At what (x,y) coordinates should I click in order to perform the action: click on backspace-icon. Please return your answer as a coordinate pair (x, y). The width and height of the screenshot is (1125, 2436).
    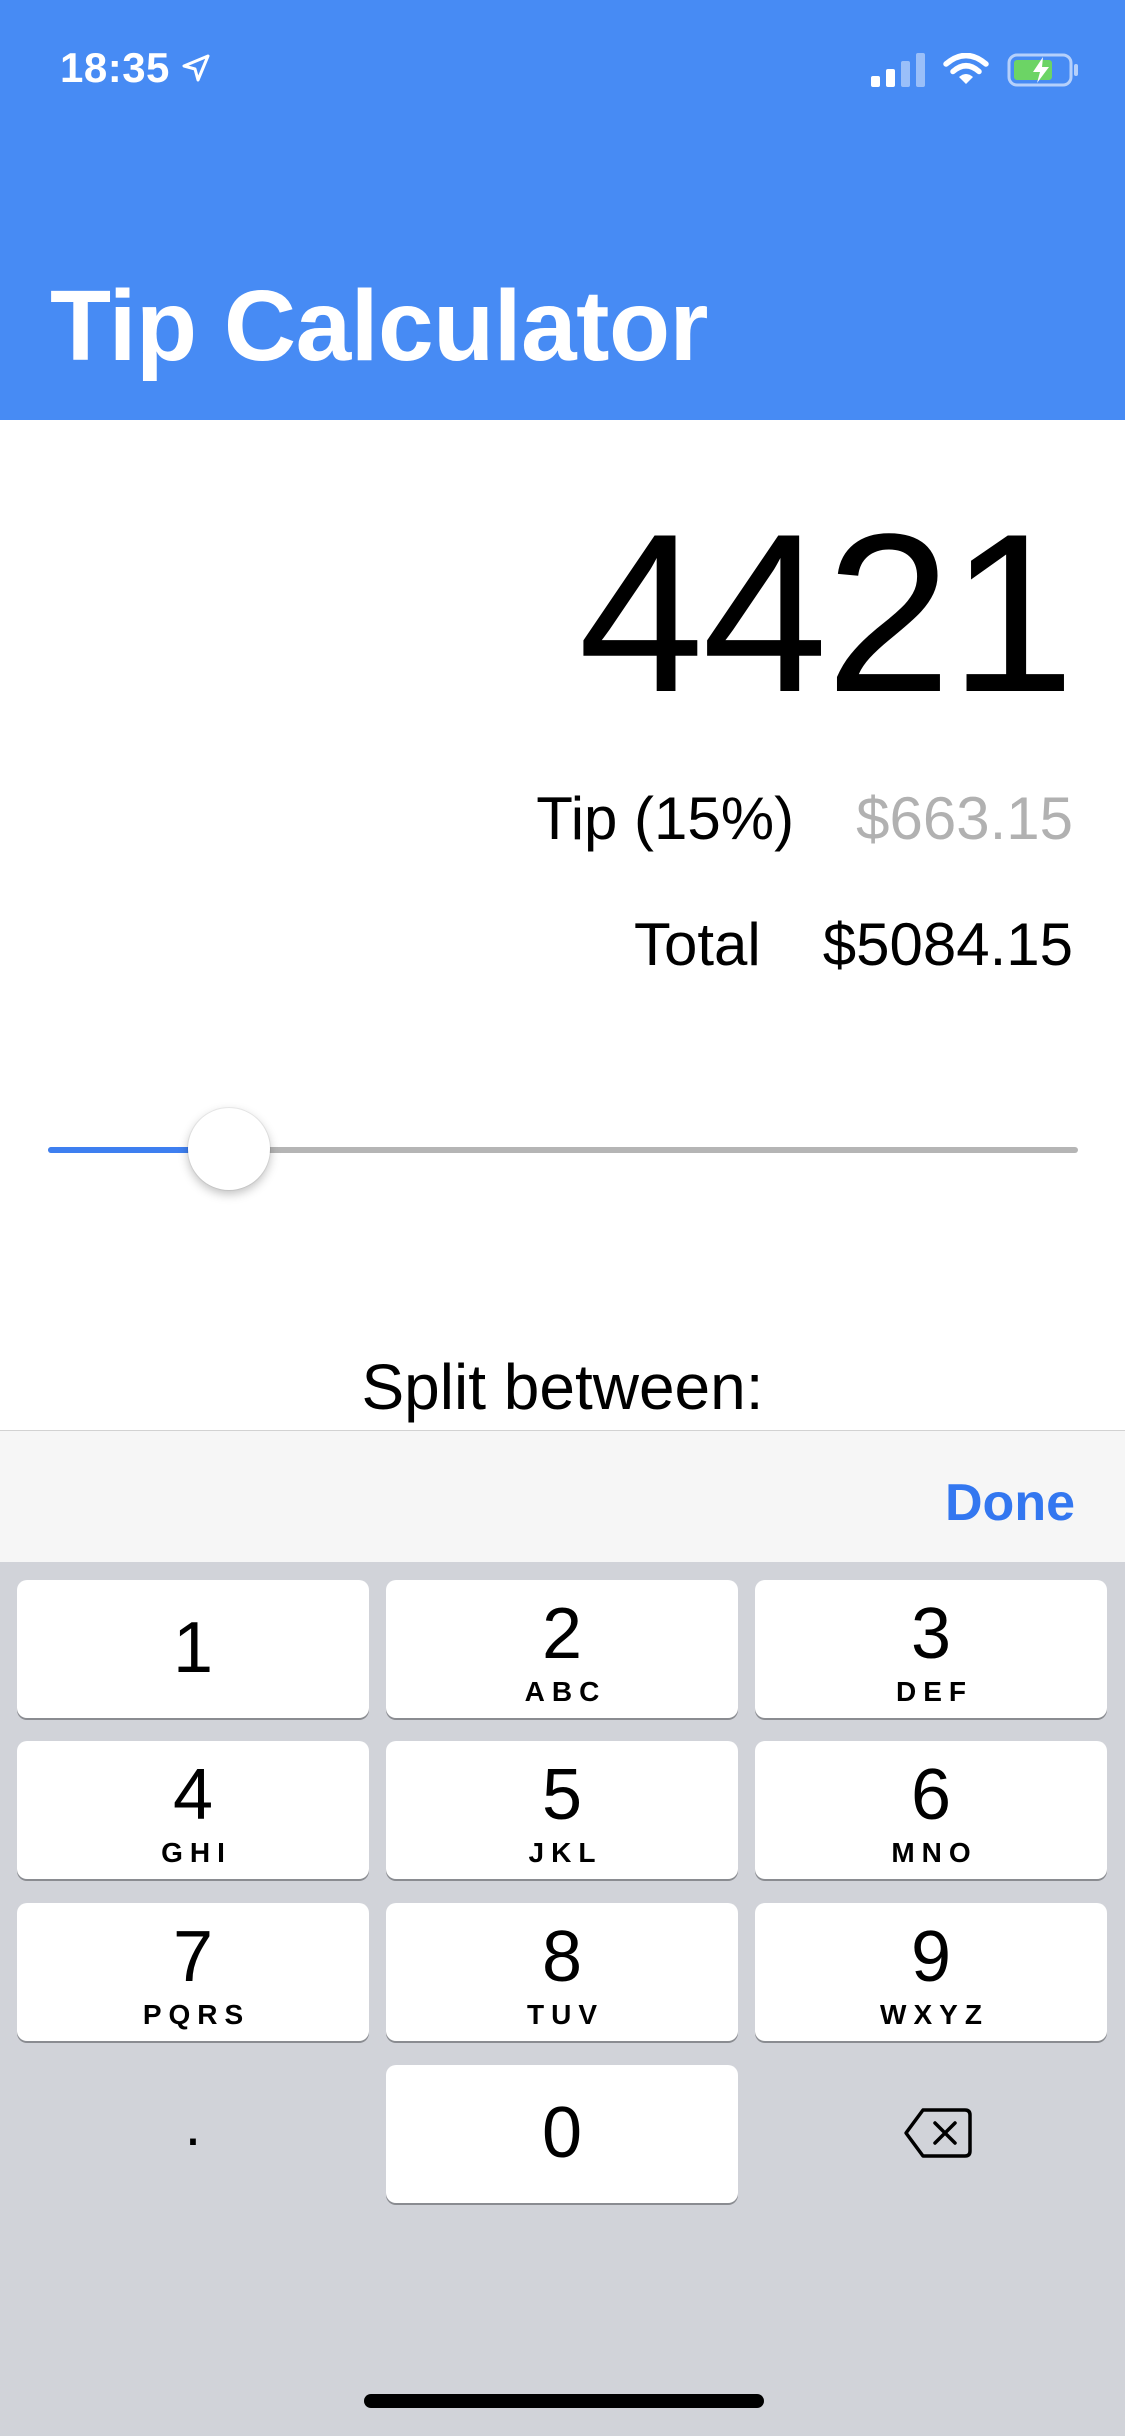
    Looking at the image, I should click on (938, 2133).